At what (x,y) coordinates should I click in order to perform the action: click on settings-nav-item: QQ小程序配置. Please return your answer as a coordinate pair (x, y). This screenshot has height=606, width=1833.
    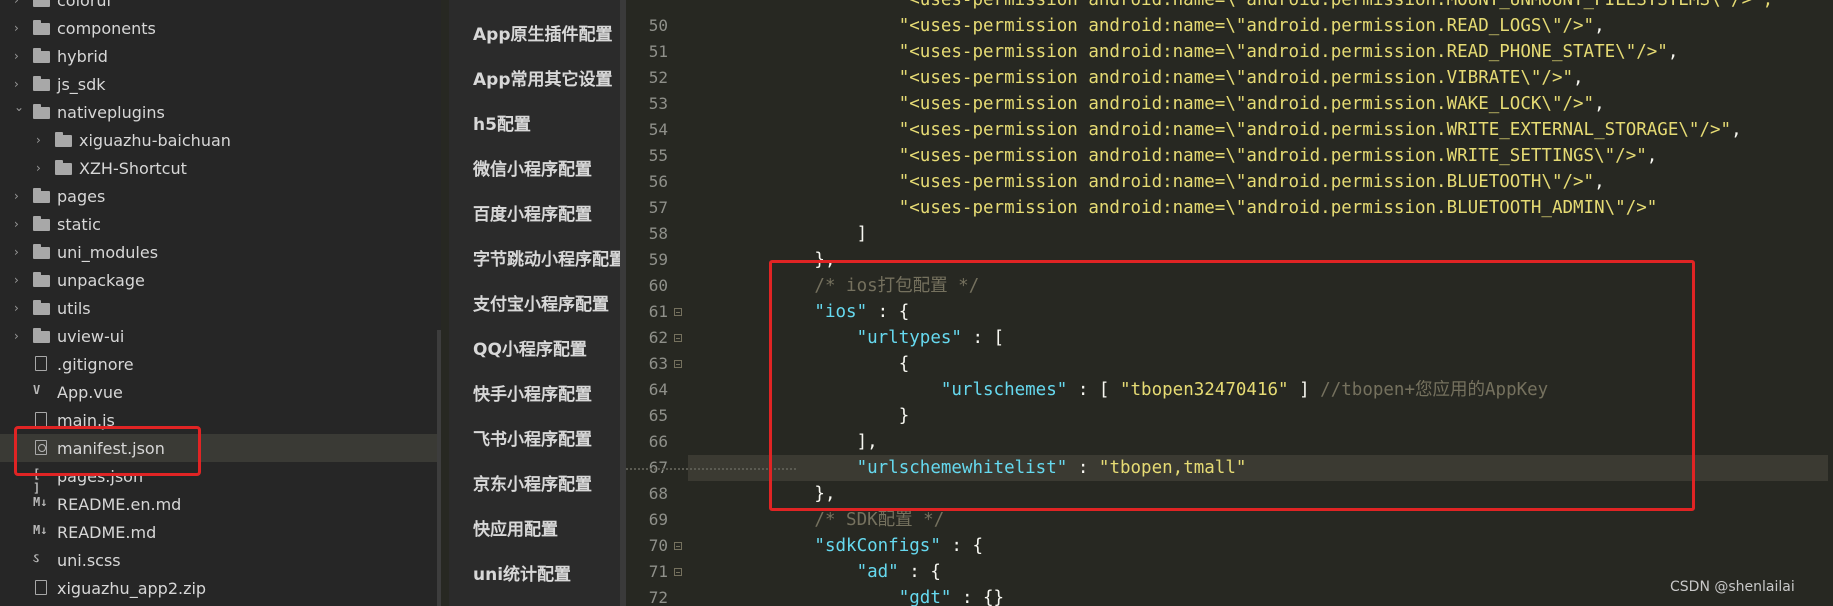
    Looking at the image, I should click on (546, 350).